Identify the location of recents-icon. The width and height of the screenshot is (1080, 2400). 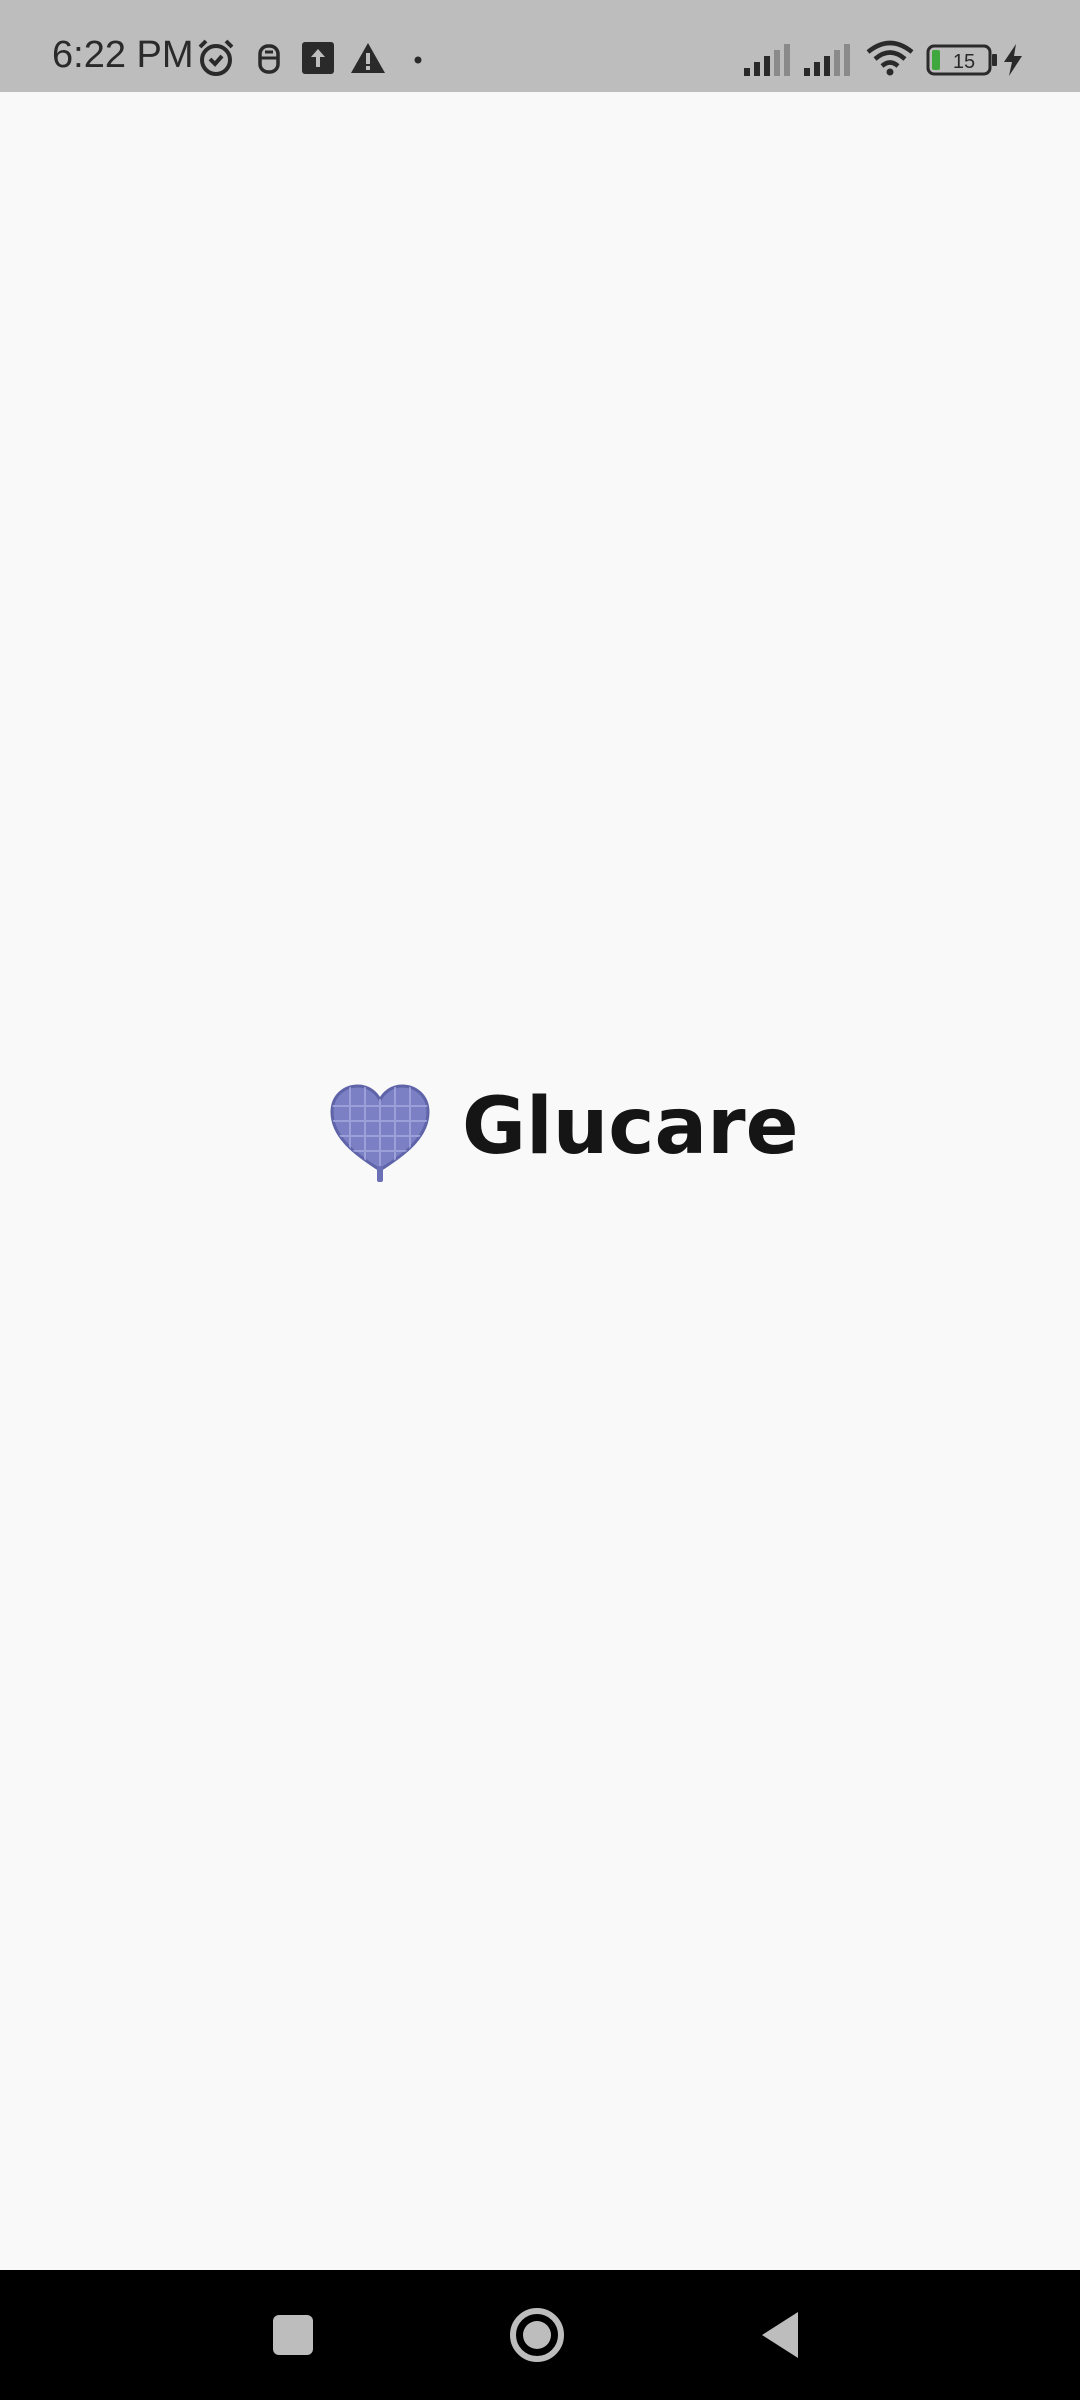
(293, 2335).